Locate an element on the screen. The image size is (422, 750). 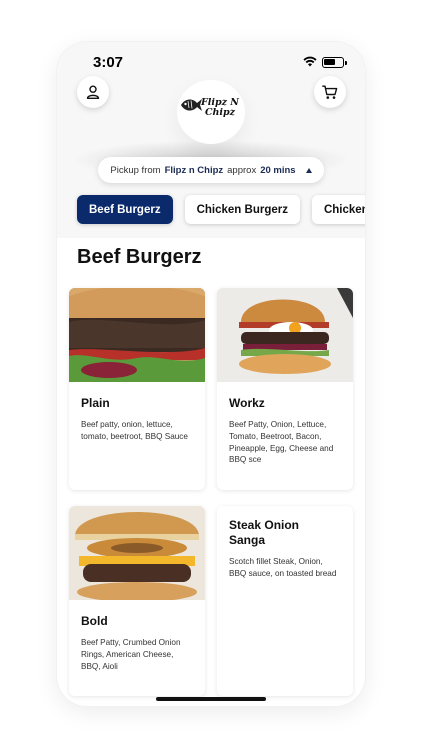
plain-burger-photo is located at coordinates (137, 335).